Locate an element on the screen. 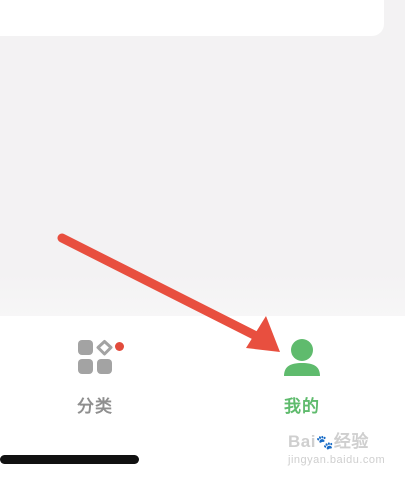  baidu-jingyan-watermark: Bai🐾经验 jingyan.baidu.com is located at coordinates (344, 449).